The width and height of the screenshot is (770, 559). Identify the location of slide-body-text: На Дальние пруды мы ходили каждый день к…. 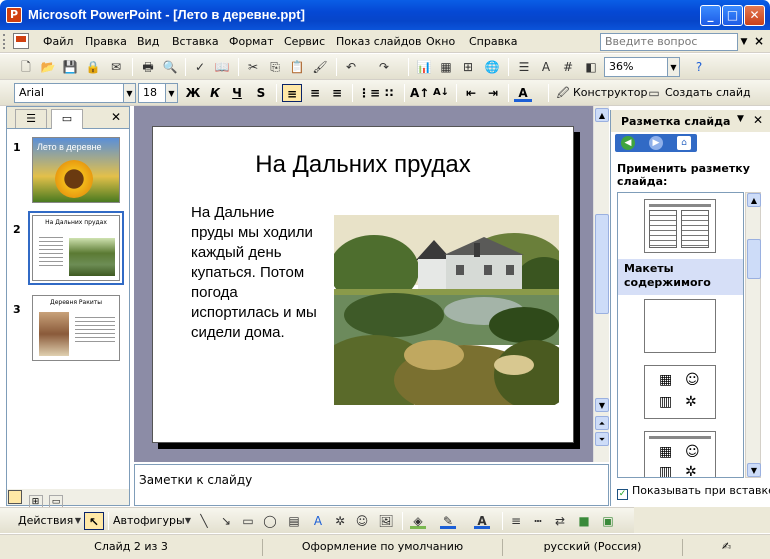
(256, 273).